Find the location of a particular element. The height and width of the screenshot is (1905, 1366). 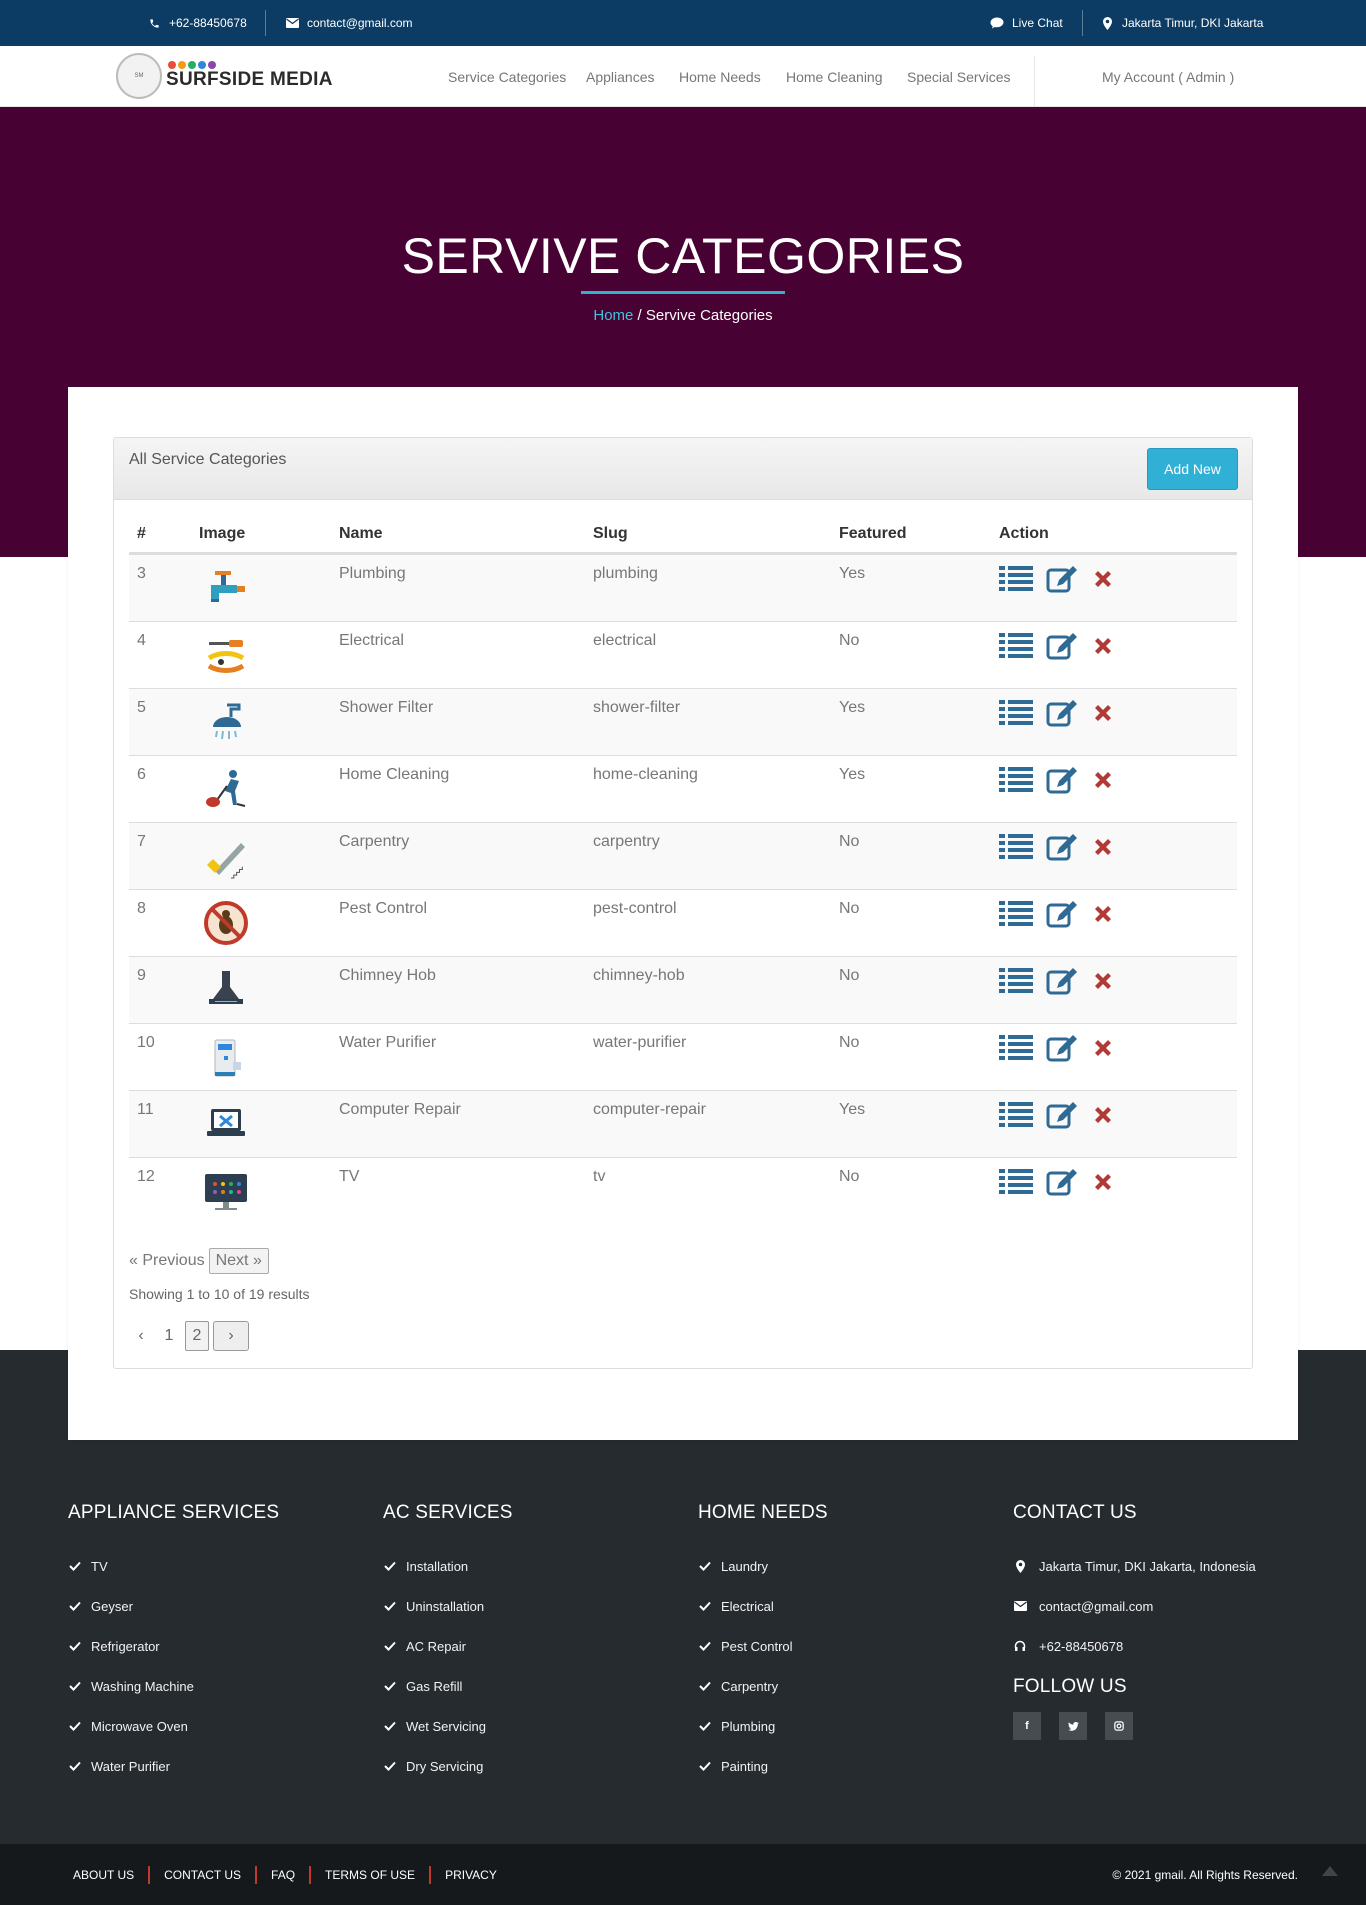

footer-home-needs-link: Electrical is located at coordinates (763, 1606).